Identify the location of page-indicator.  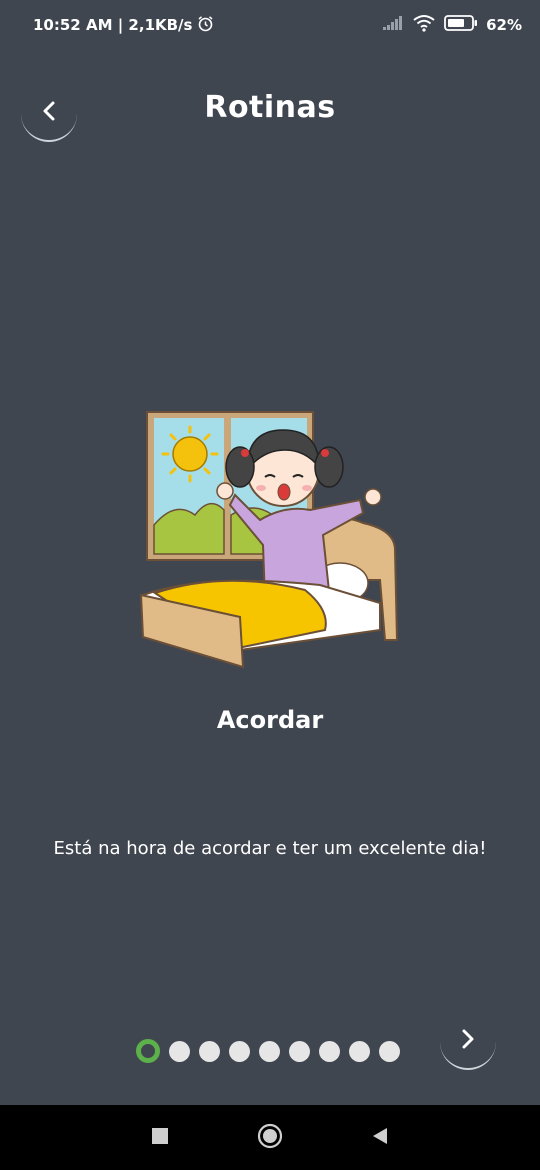
(268, 1051).